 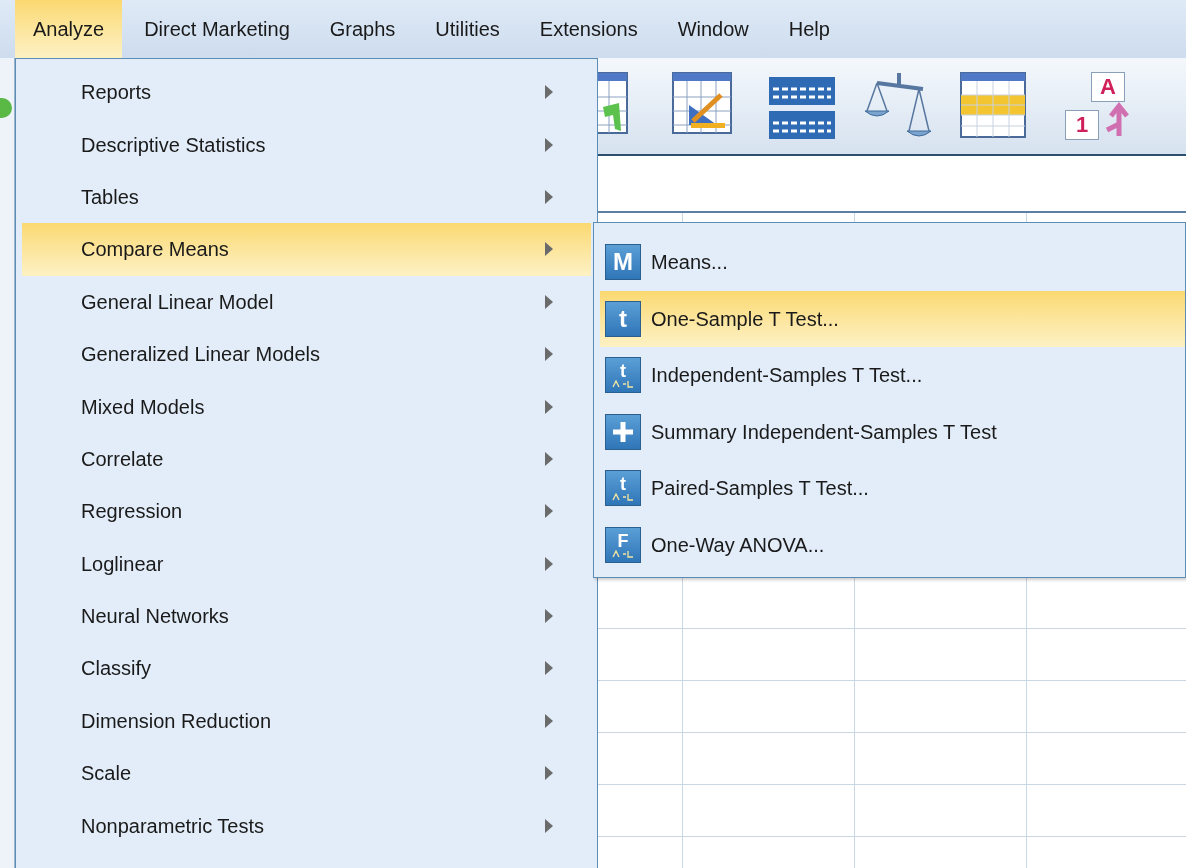 What do you see at coordinates (306, 197) in the screenshot?
I see `menu-item: Tables` at bounding box center [306, 197].